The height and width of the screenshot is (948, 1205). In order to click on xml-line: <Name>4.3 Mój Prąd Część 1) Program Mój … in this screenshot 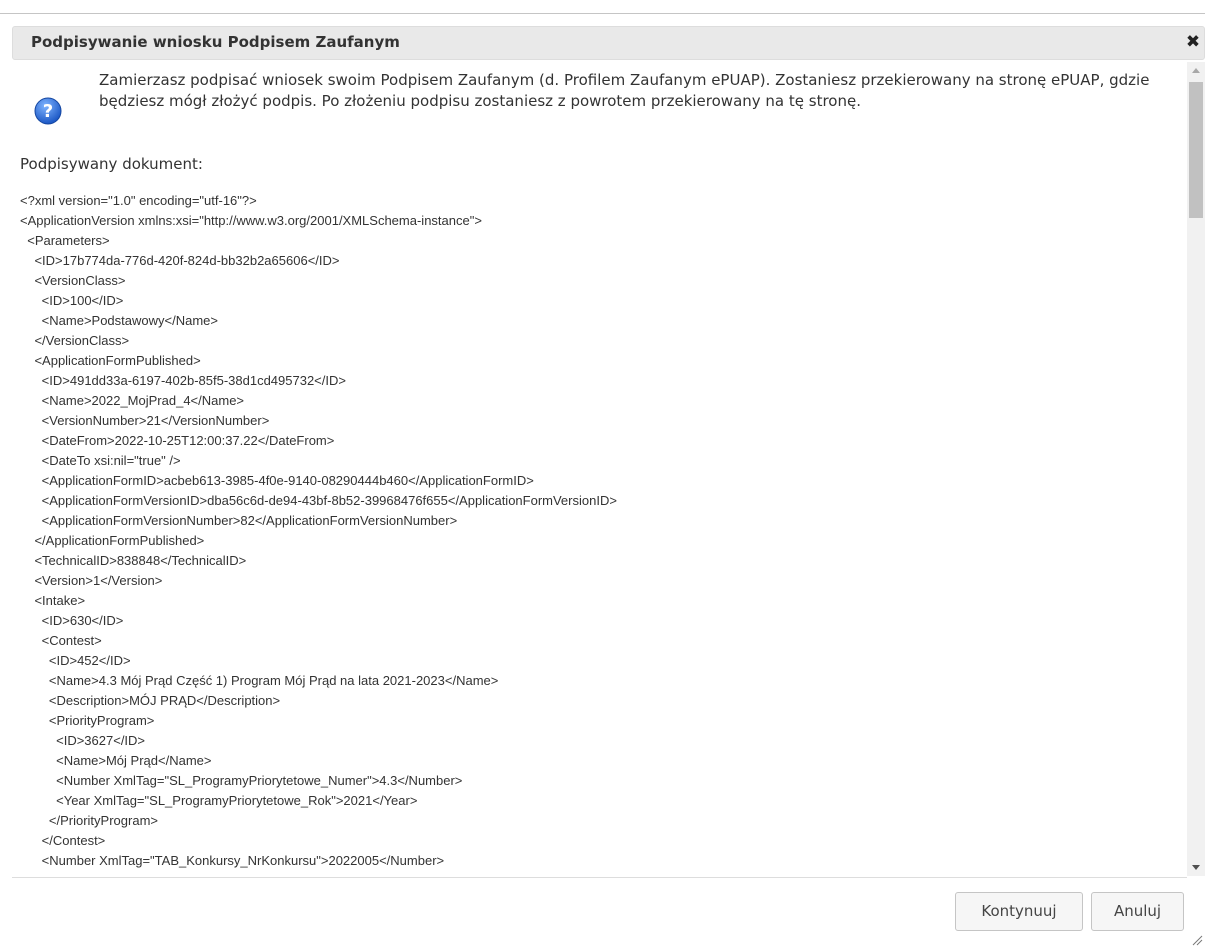, I will do `click(259, 680)`.